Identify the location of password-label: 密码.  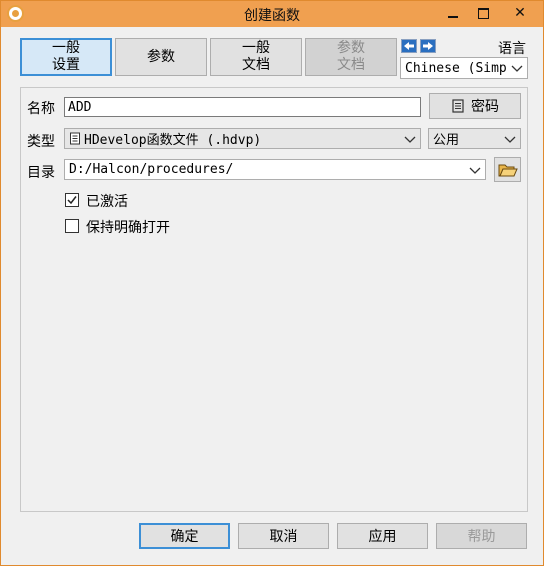
(485, 107).